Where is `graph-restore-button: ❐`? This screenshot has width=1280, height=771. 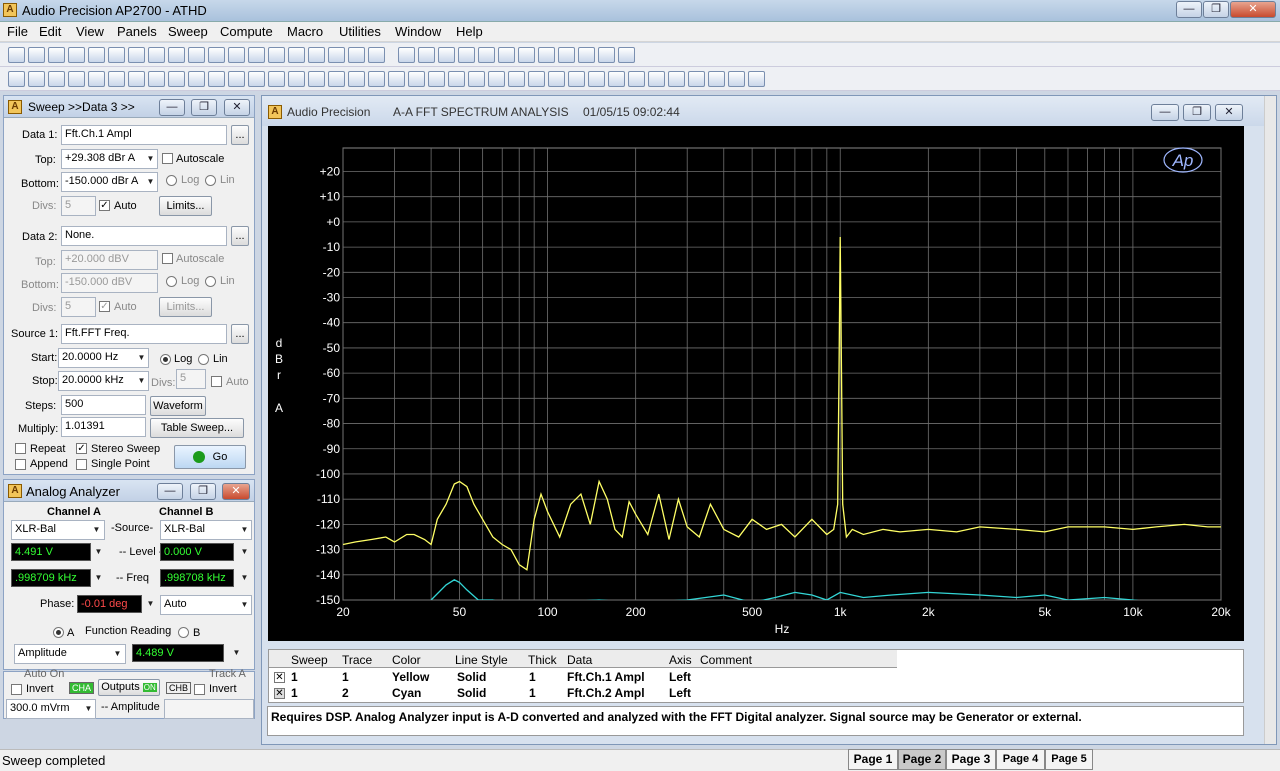 graph-restore-button: ❐ is located at coordinates (1197, 112).